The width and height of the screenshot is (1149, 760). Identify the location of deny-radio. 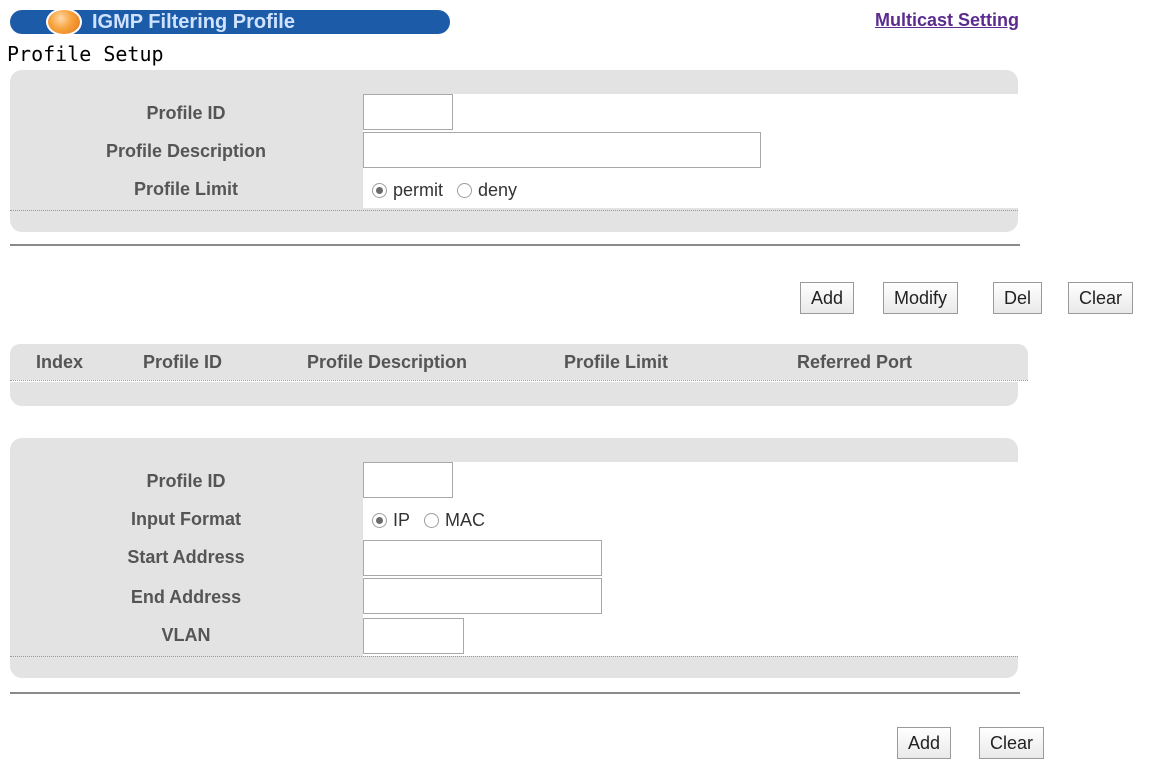
(465, 190).